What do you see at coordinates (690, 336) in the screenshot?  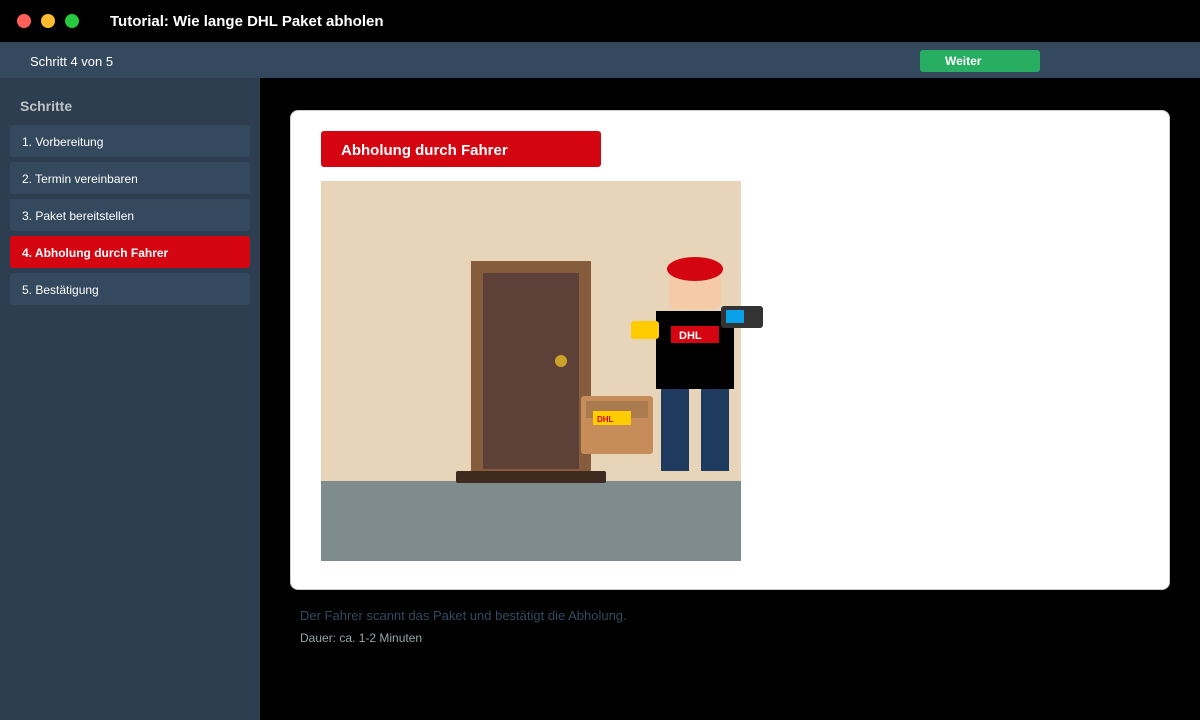 I see `shirt-logo-text: DHL` at bounding box center [690, 336].